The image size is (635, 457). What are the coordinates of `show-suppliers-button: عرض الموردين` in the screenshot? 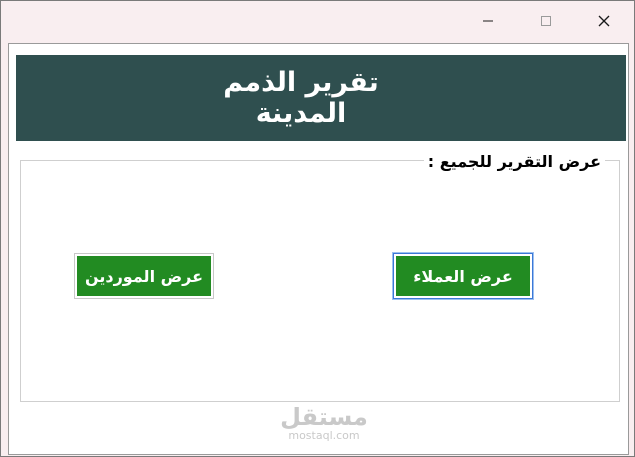 It's located at (144, 276).